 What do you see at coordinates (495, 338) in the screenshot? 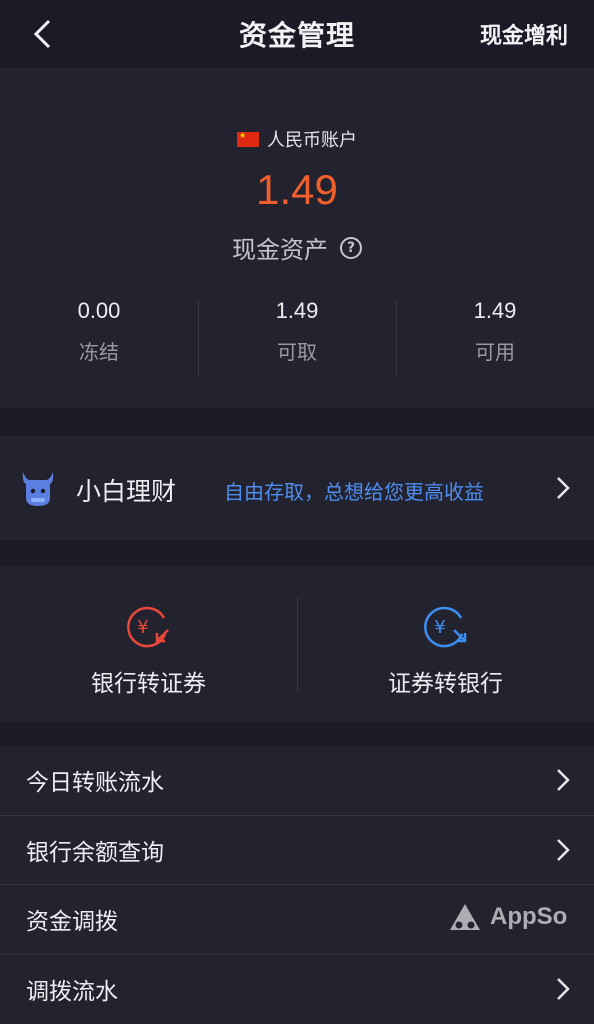
I see `stat-available: 1.49 可用` at bounding box center [495, 338].